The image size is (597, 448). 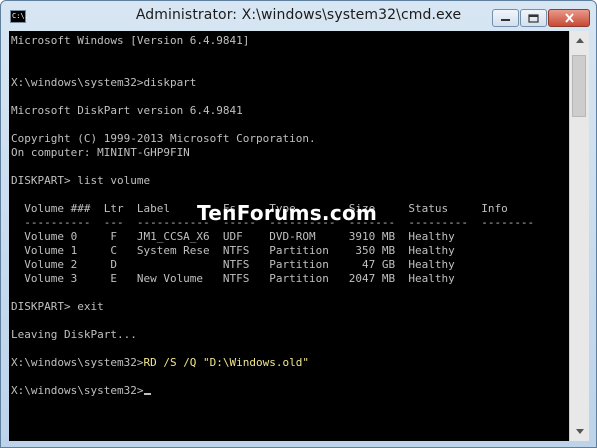 What do you see at coordinates (130, 40) in the screenshot?
I see `console-line: Microsoft Windows [Version 6.4.9841]` at bounding box center [130, 40].